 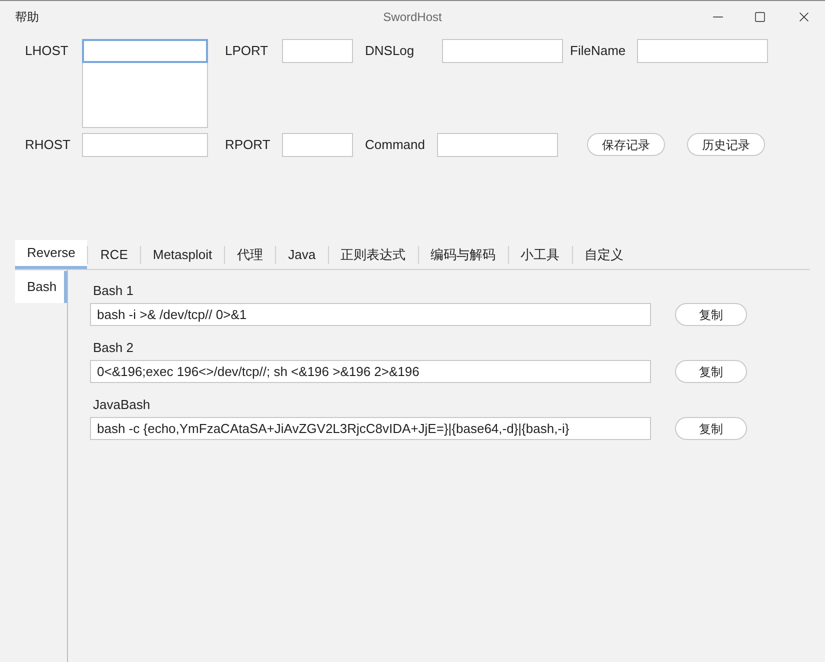 What do you see at coordinates (760, 17) in the screenshot?
I see `maximize-icon` at bounding box center [760, 17].